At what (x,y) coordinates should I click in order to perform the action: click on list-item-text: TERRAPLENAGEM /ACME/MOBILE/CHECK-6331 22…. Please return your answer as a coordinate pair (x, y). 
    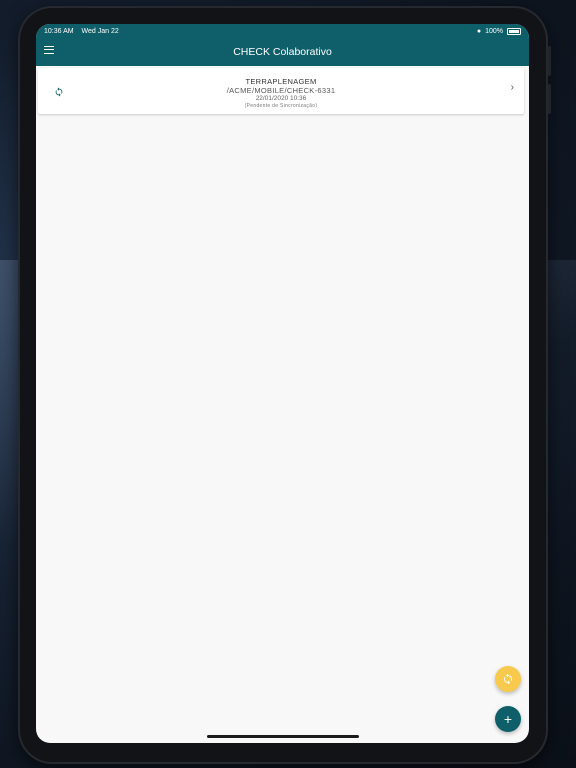
    Looking at the image, I should click on (281, 93).